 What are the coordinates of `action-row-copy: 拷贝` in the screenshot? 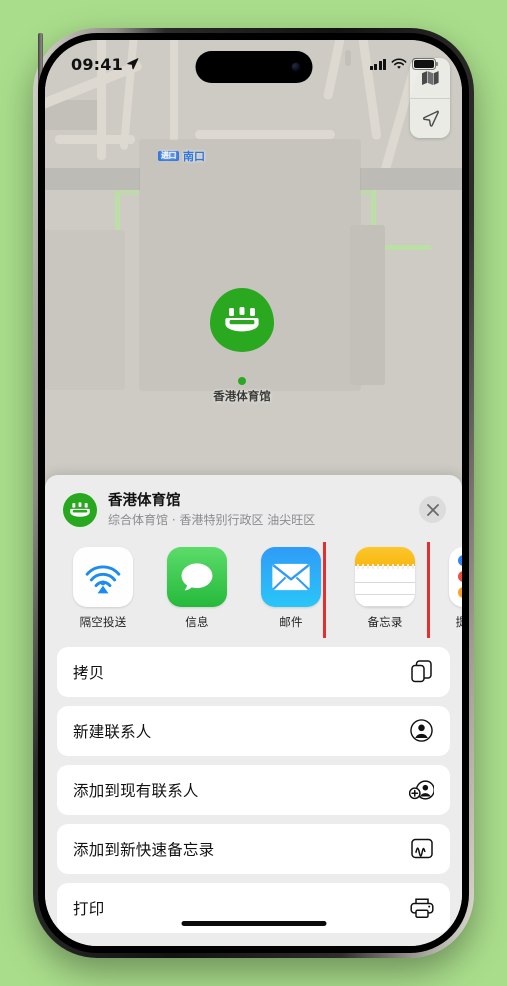 It's located at (253, 672).